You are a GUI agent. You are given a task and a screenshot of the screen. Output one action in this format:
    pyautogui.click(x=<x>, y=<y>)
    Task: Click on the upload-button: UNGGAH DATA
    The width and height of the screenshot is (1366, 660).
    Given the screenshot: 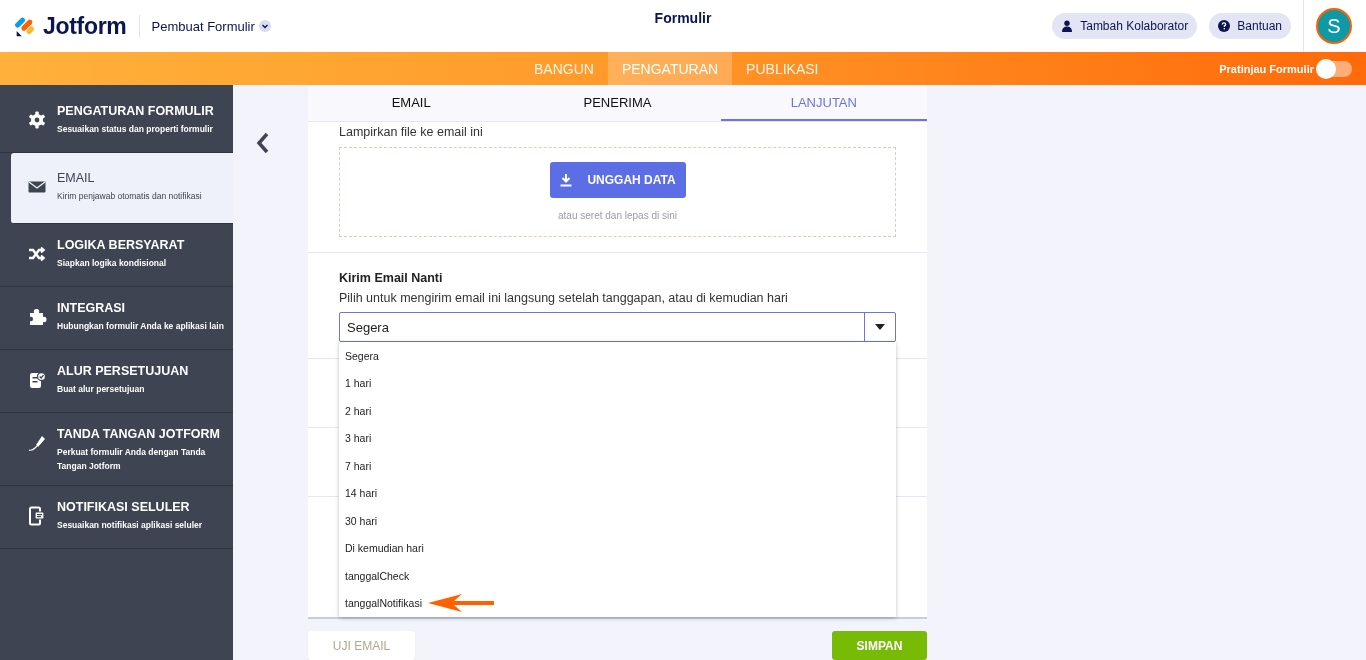 What is the action you would take?
    pyautogui.click(x=617, y=179)
    